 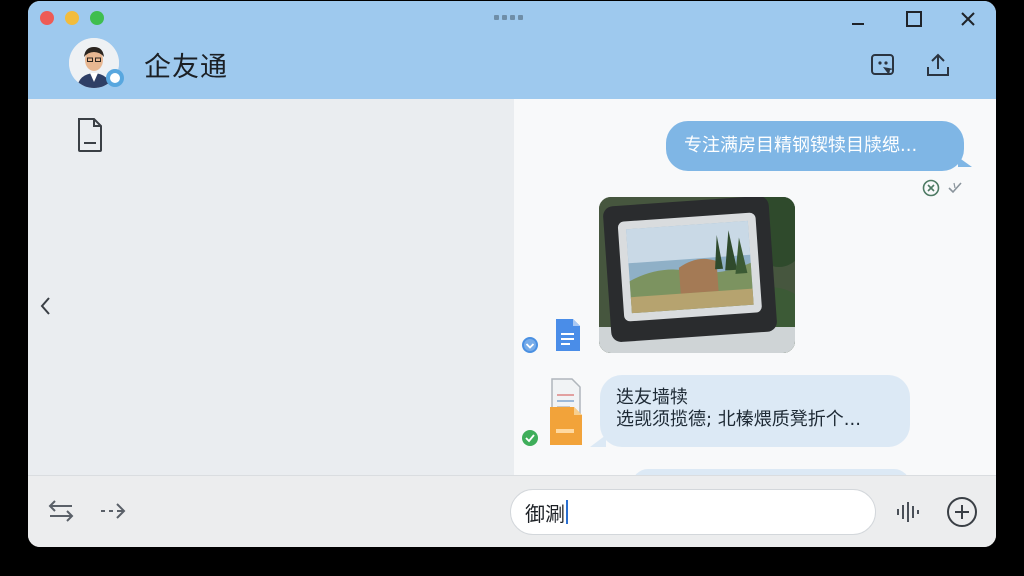 I want to click on swap-icon, so click(x=61, y=511).